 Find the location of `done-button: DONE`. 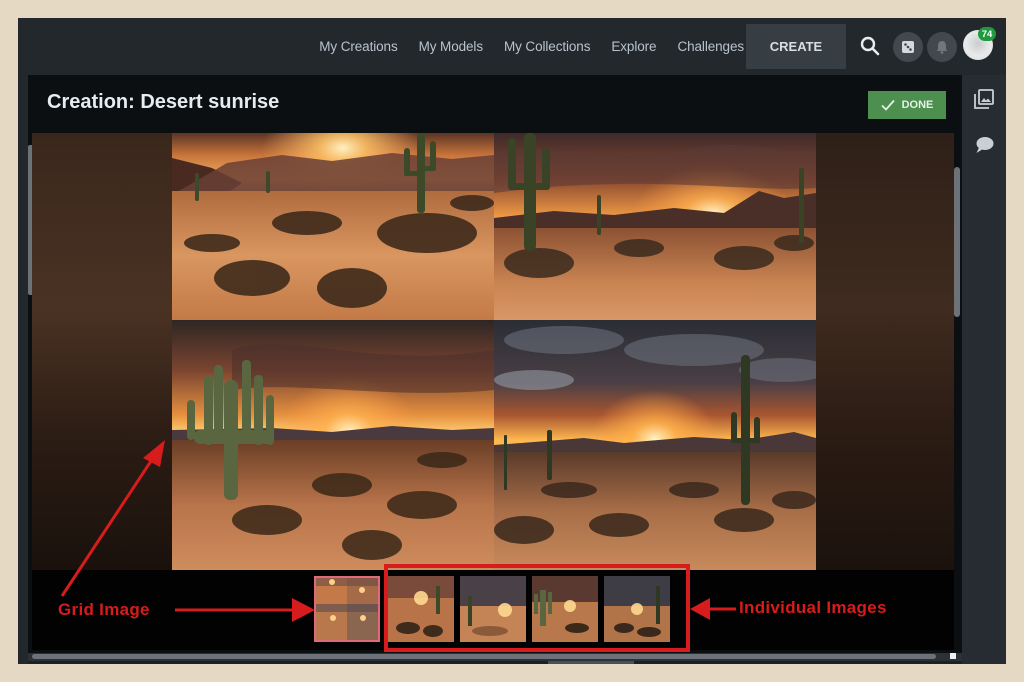

done-button: DONE is located at coordinates (907, 105).